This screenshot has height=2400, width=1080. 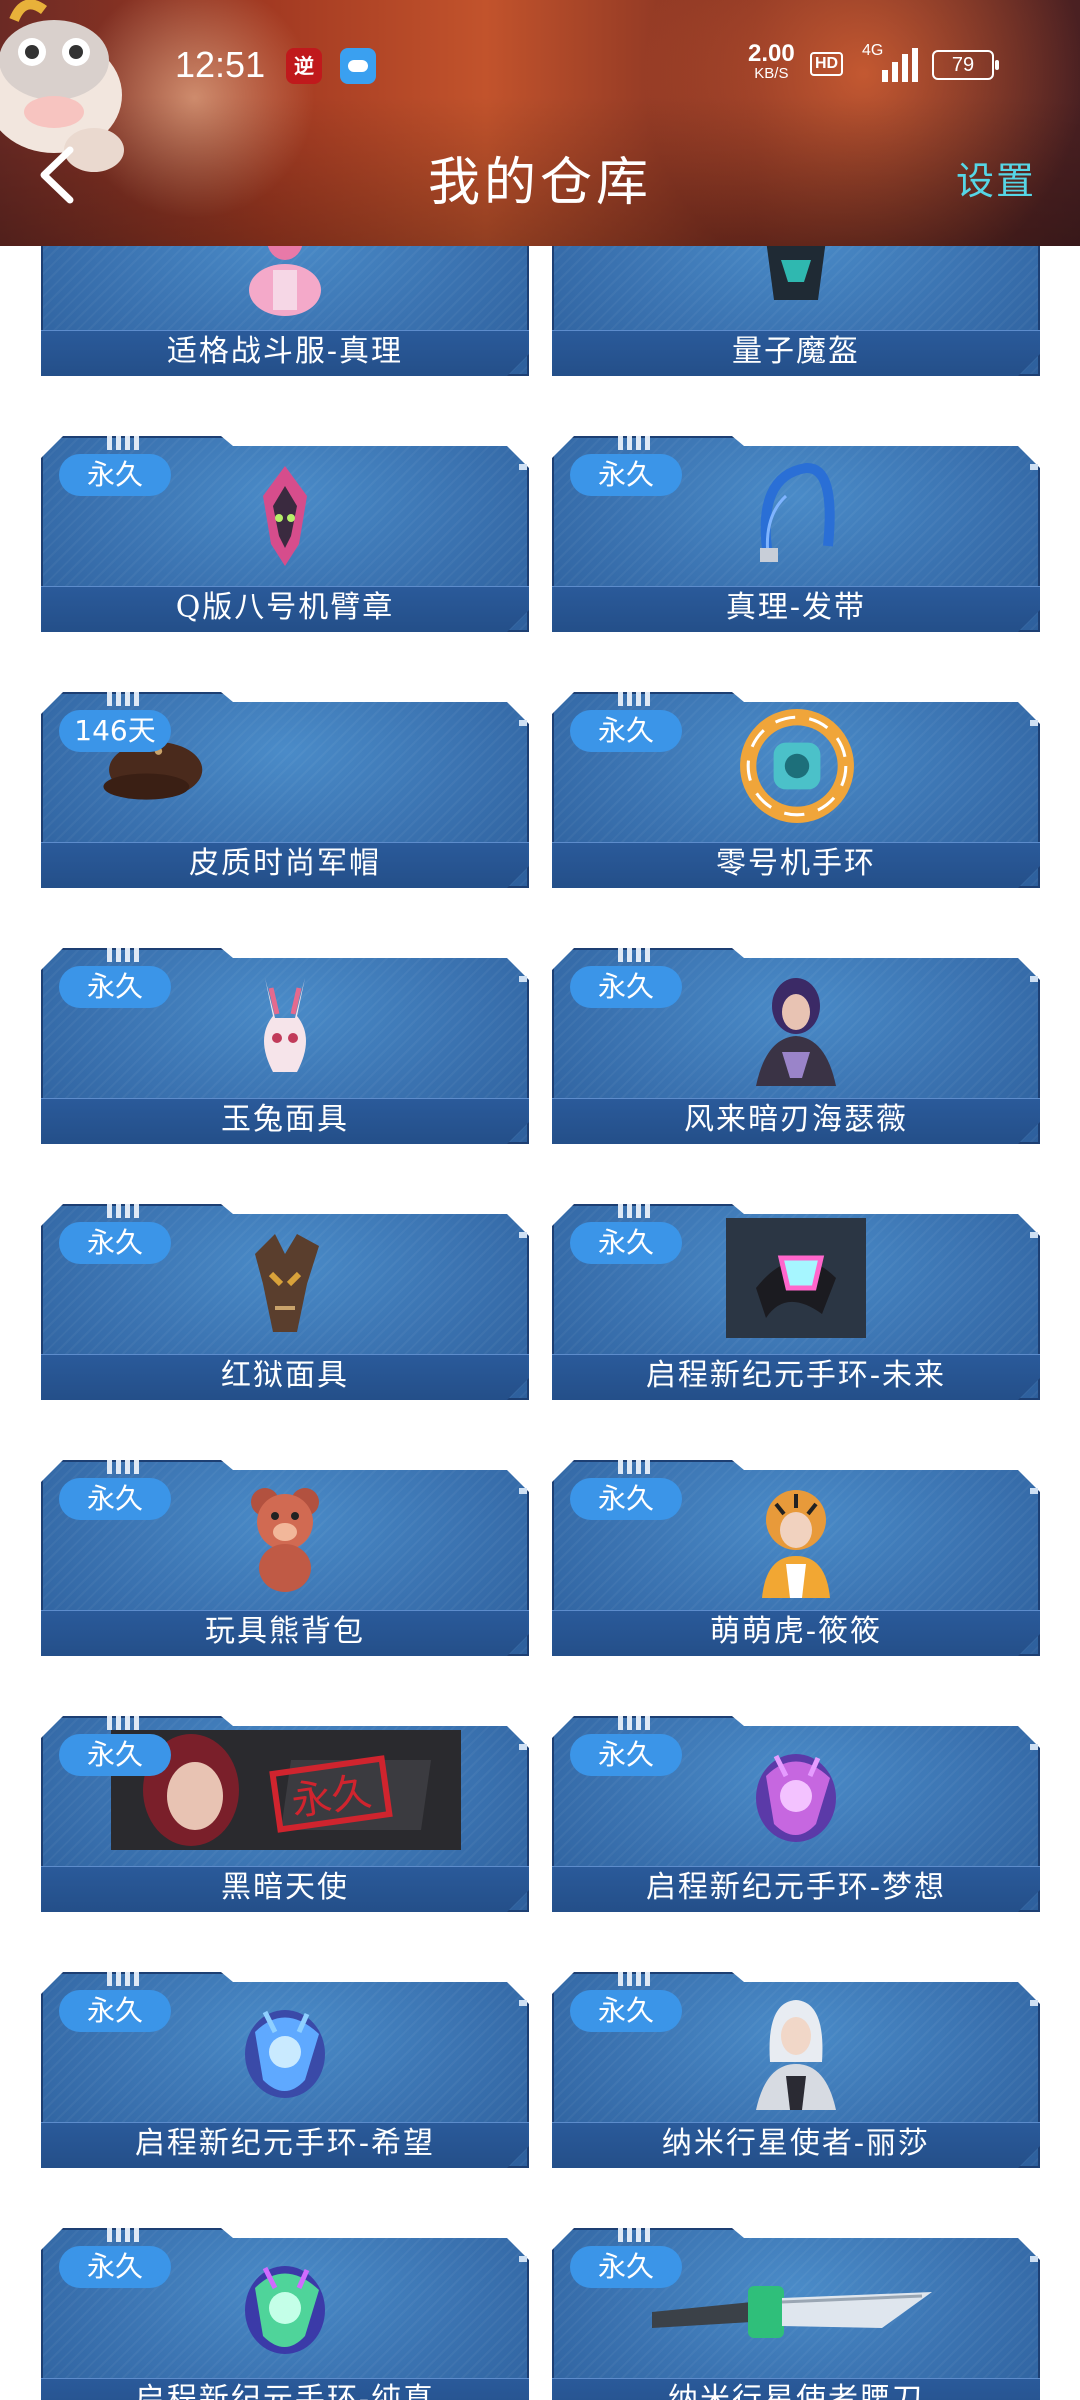 What do you see at coordinates (796, 1278) in the screenshot?
I see `future-bracelet-icon` at bounding box center [796, 1278].